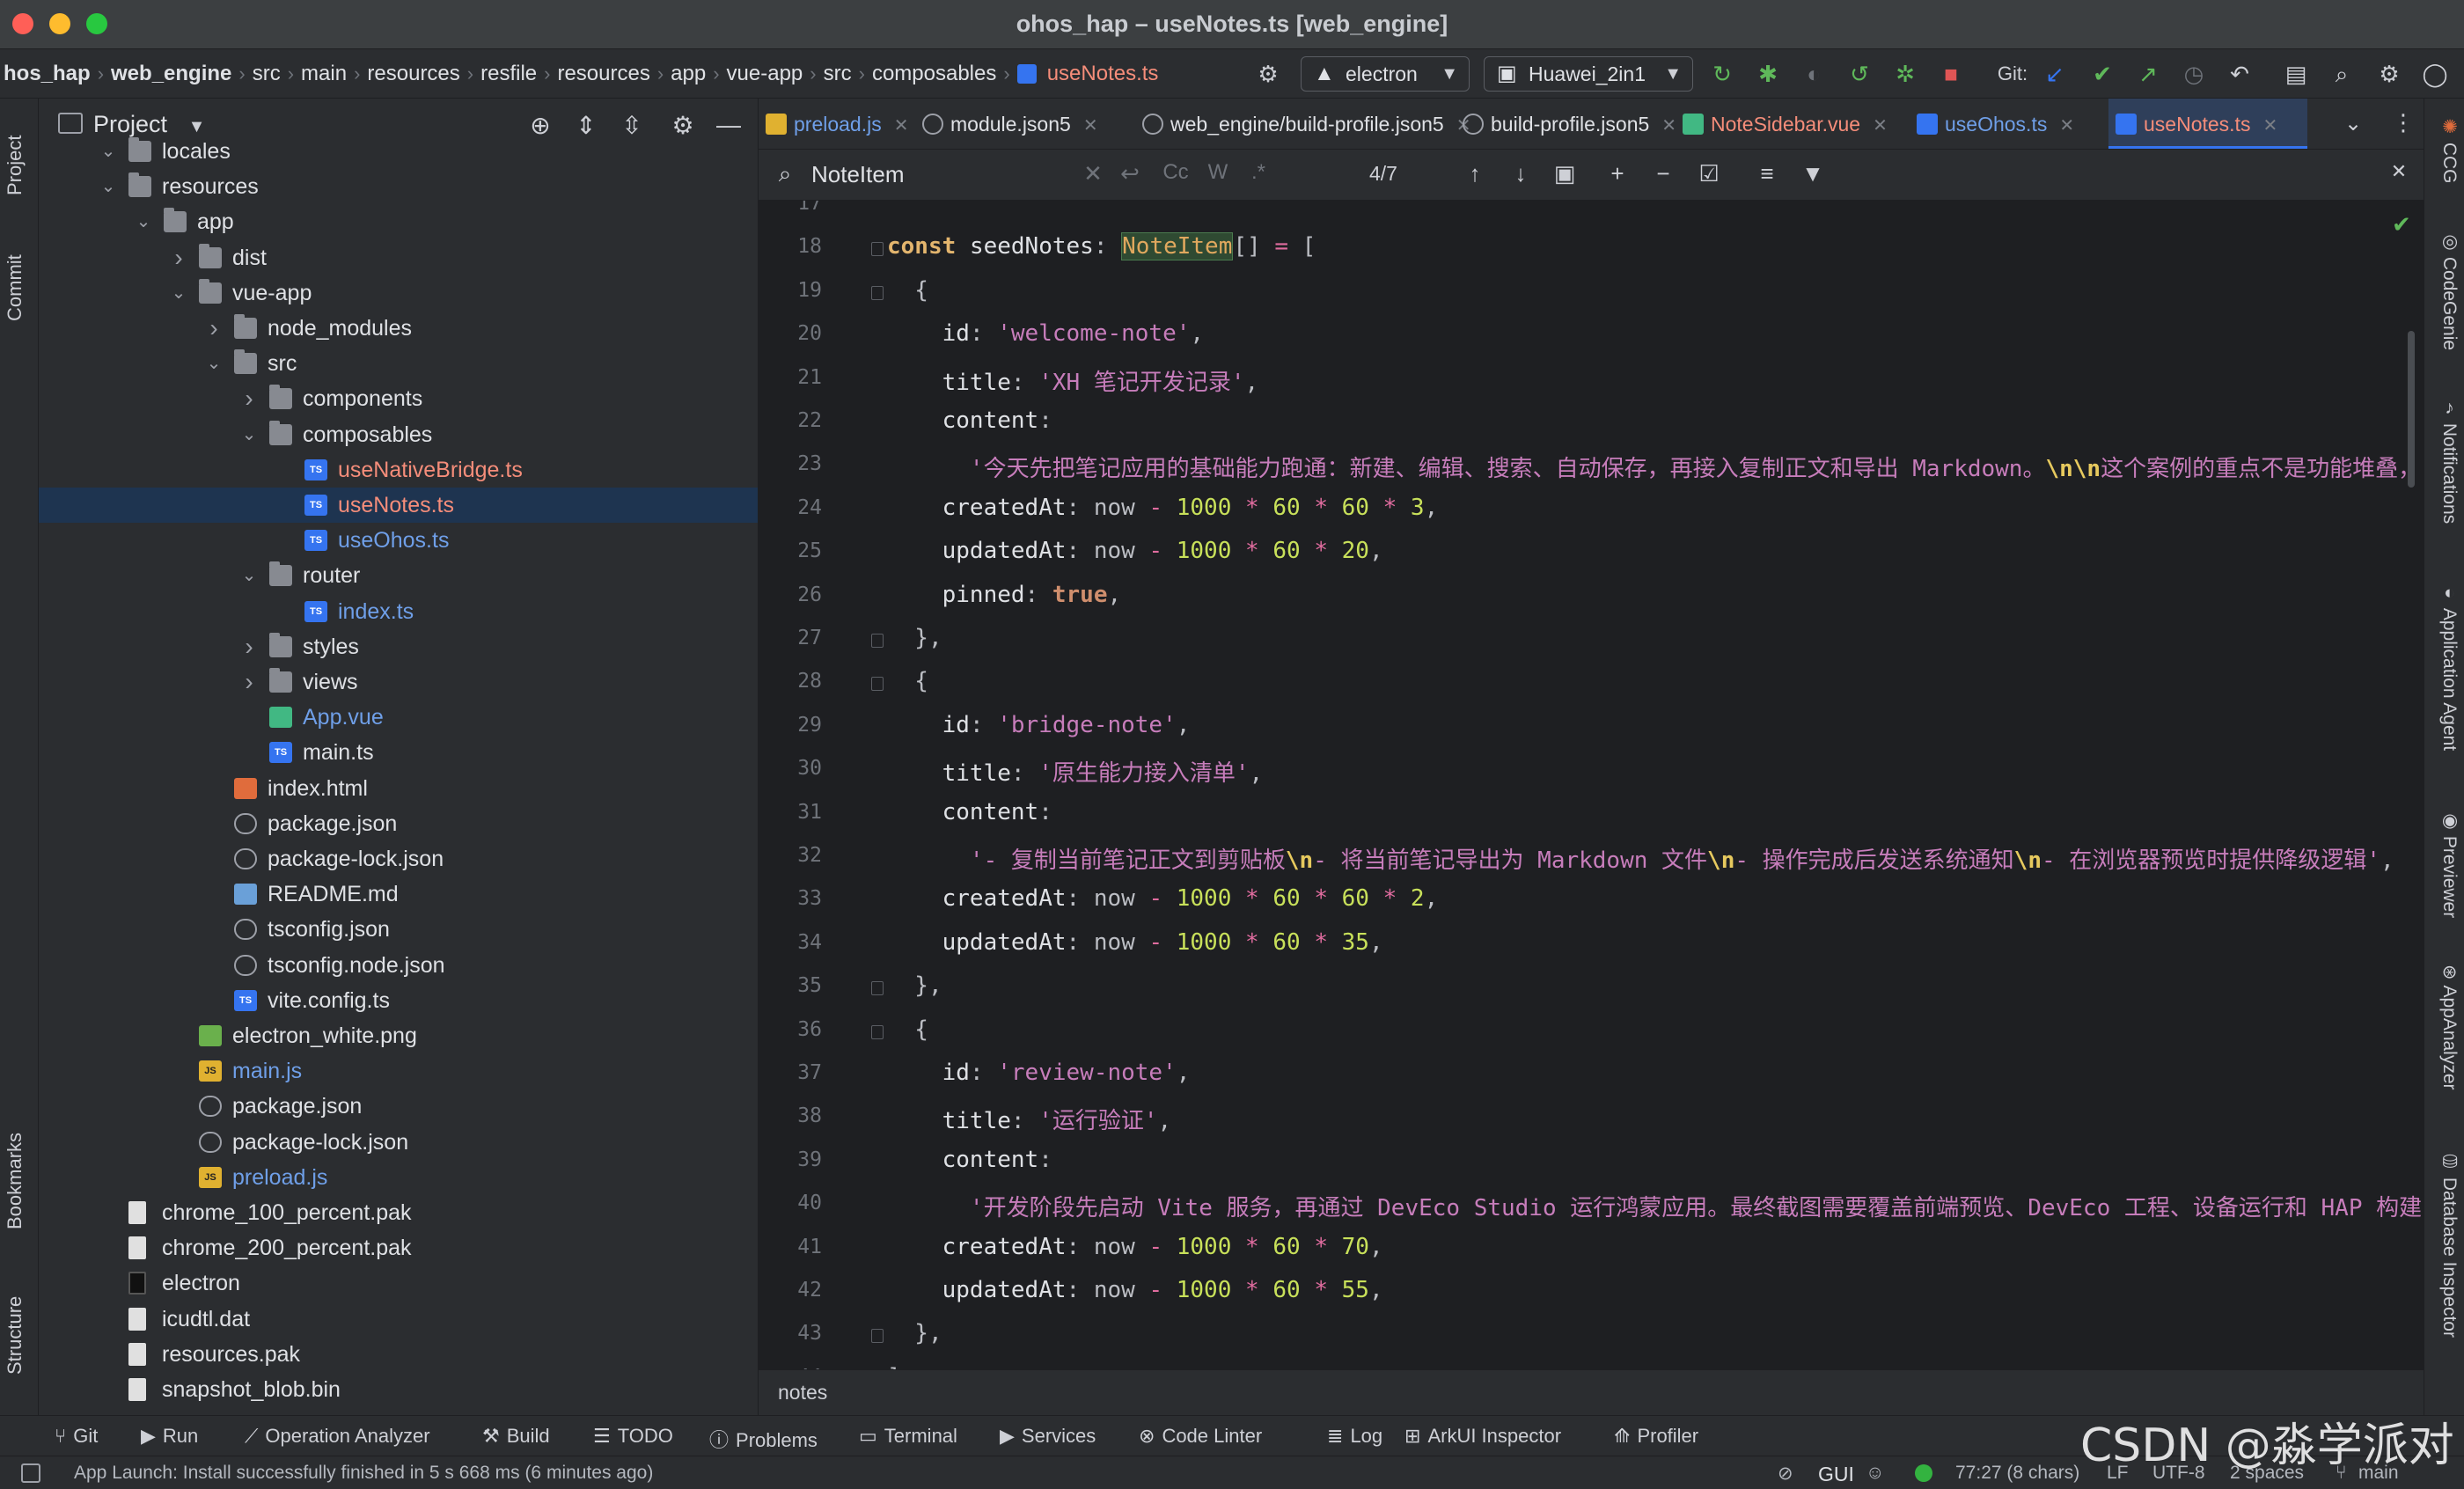 The image size is (2464, 1489). What do you see at coordinates (19, 166) in the screenshot?
I see `project-tool-tab: Project` at bounding box center [19, 166].